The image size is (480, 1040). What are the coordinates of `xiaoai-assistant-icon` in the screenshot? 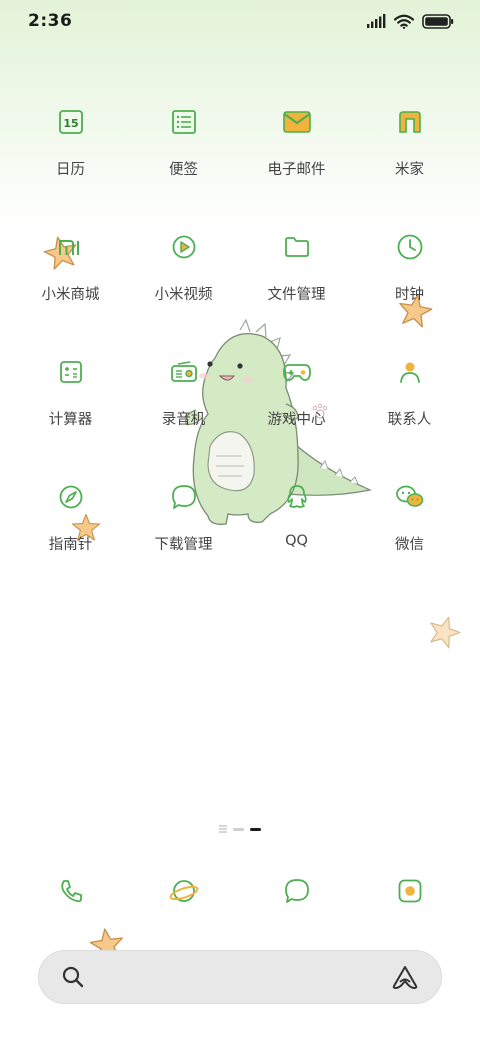 It's located at (405, 977).